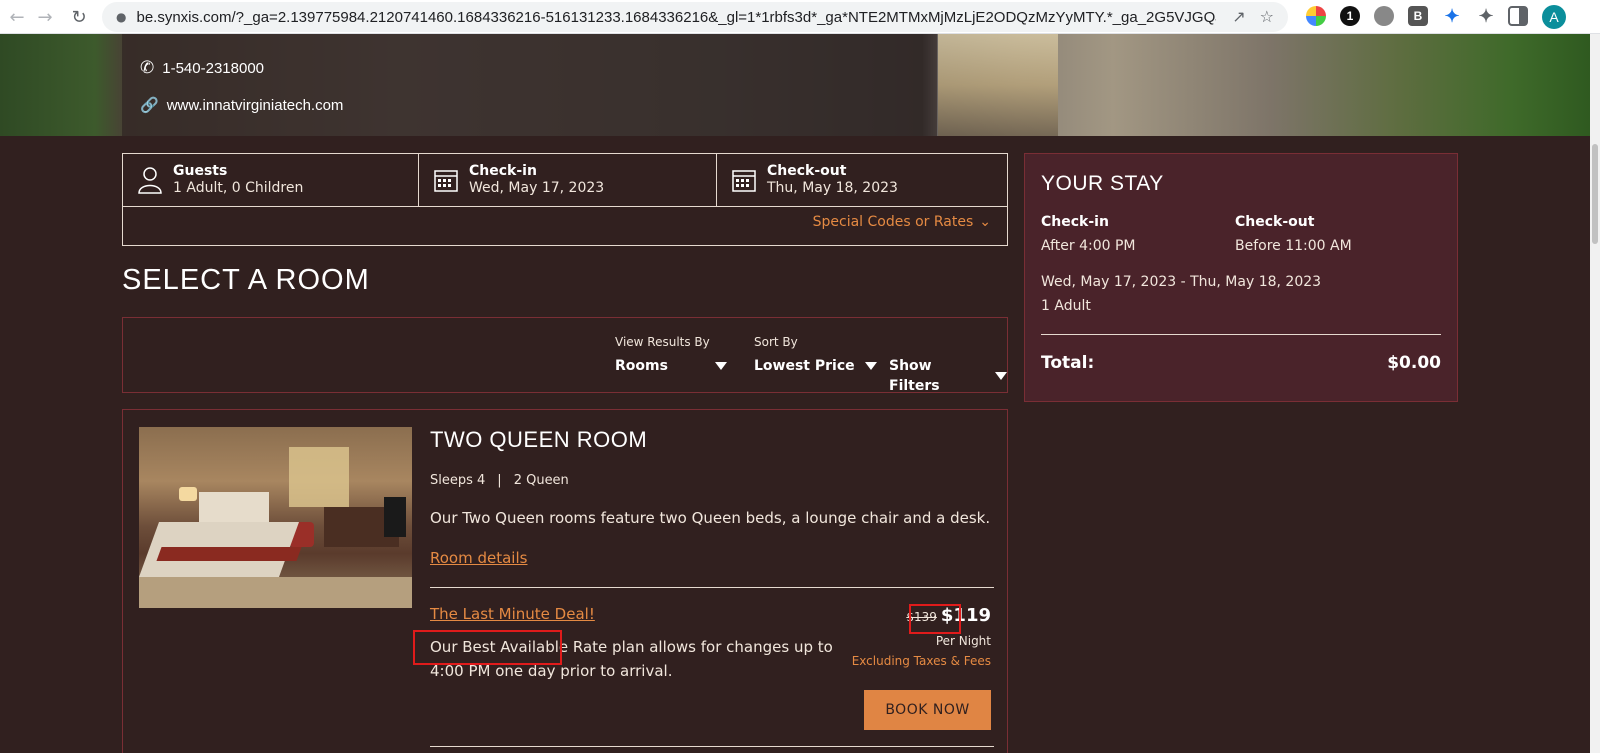  What do you see at coordinates (1102, 183) in the screenshot?
I see `your-stay-title: YOUR STAY` at bounding box center [1102, 183].